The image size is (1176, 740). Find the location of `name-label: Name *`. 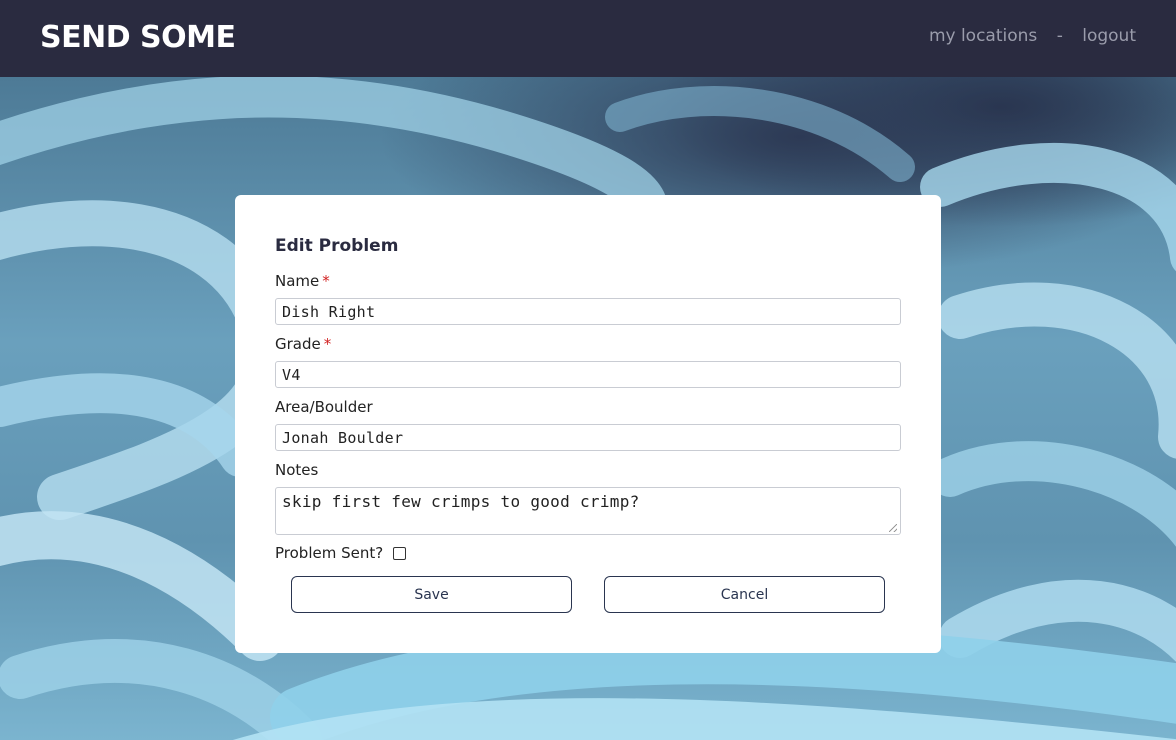

name-label: Name * is located at coordinates (302, 281).